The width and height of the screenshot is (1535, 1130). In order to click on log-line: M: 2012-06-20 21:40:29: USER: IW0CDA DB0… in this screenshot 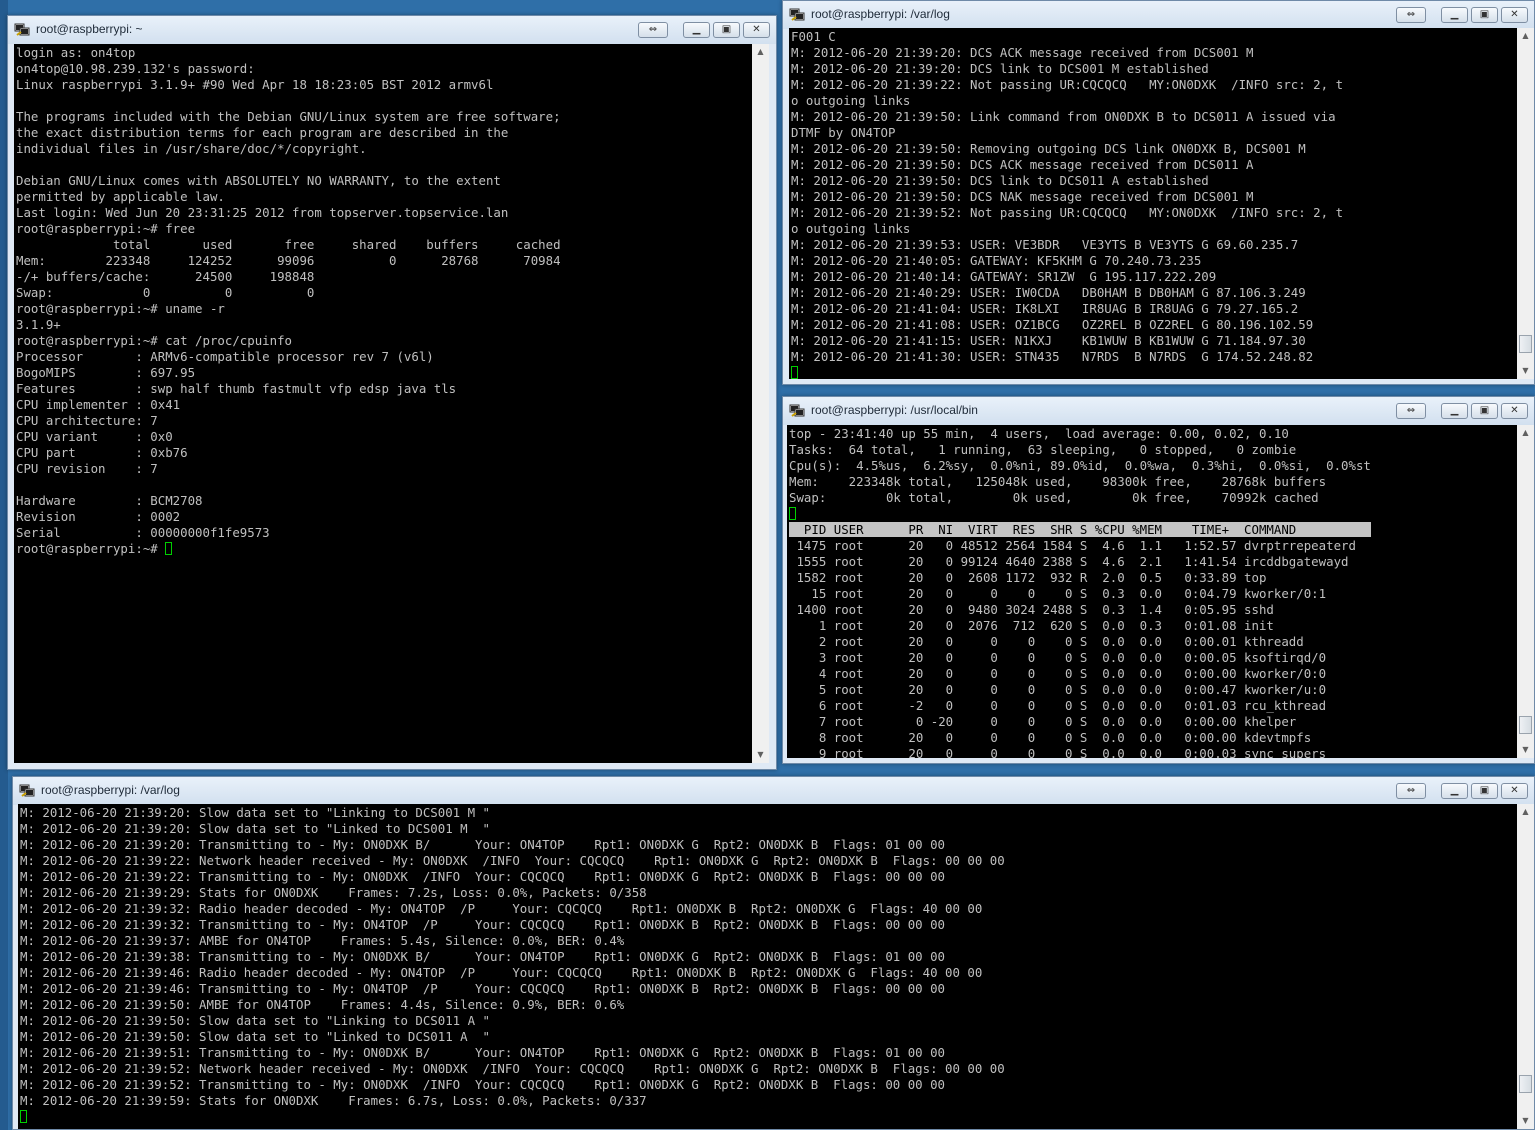, I will do `click(1048, 292)`.